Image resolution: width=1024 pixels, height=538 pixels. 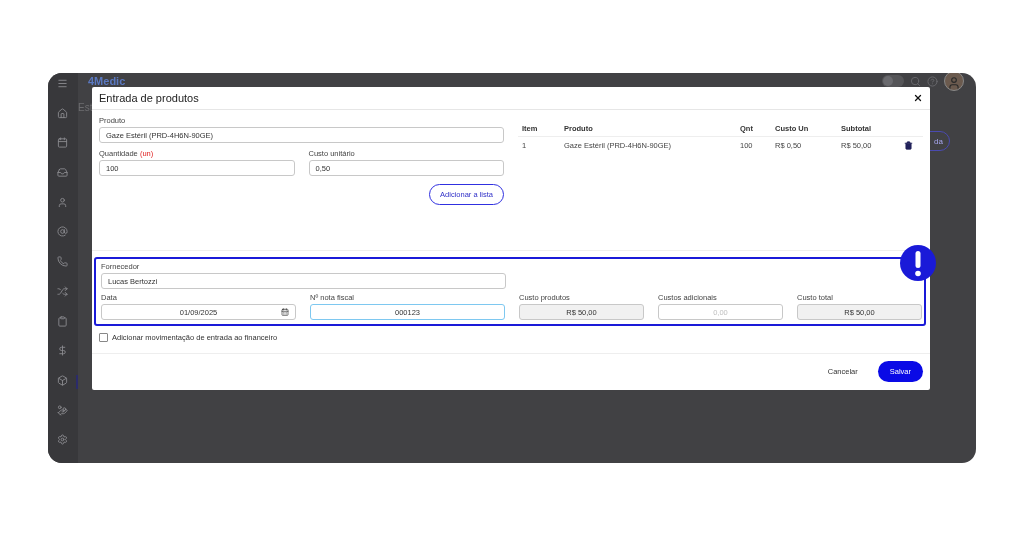 I want to click on trash-icon, so click(x=908, y=145).